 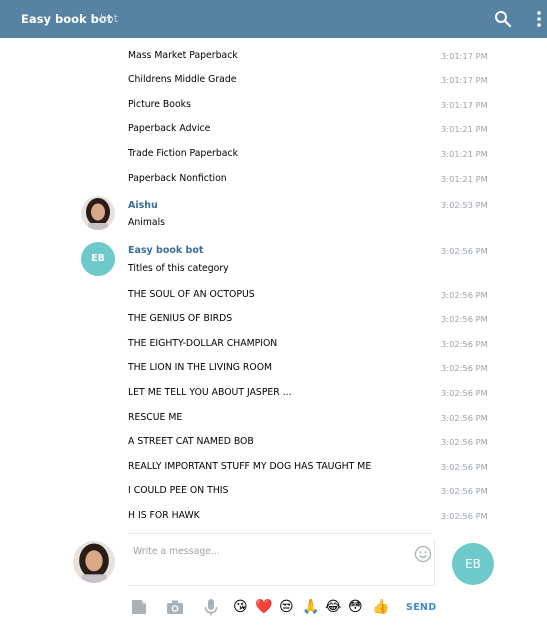 I want to click on list-item: Childrens Middle Grade, so click(x=182, y=79).